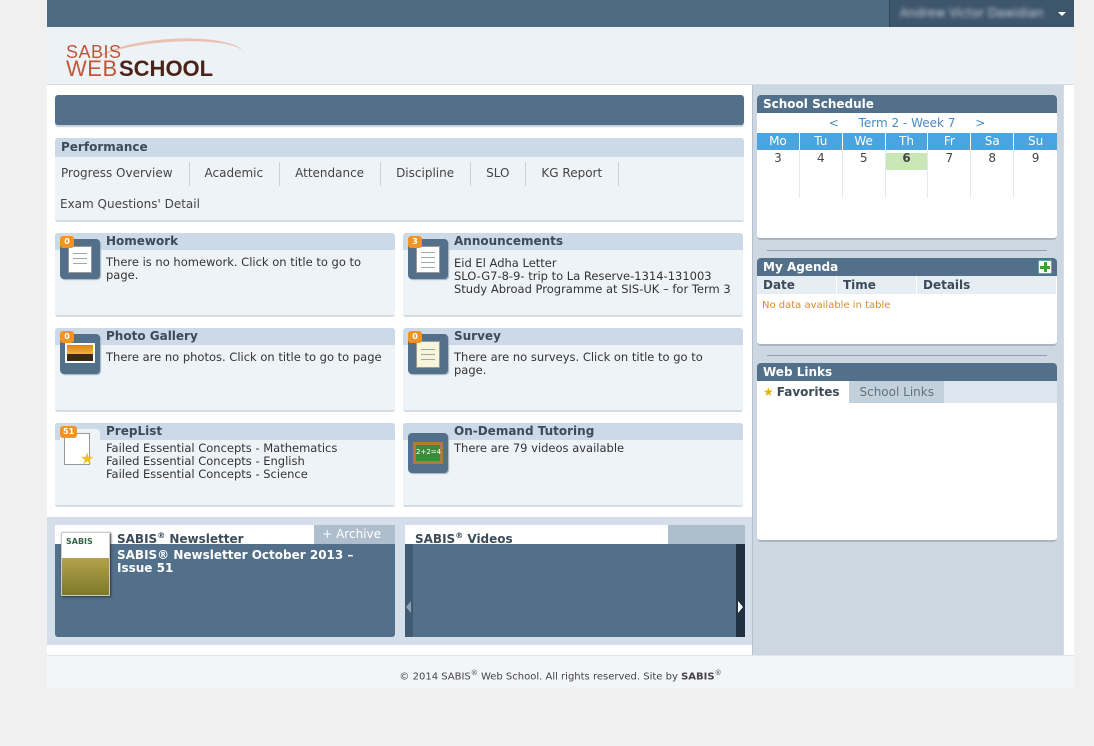  I want to click on preplist-badge: 51, so click(69, 432).